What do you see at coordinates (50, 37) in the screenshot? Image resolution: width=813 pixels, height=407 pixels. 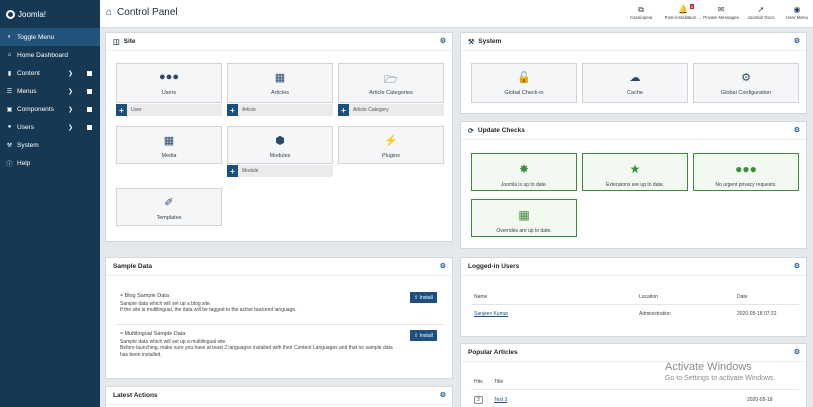 I see `sidebar-item-toggle-menu: ◐ Toggle Menu` at bounding box center [50, 37].